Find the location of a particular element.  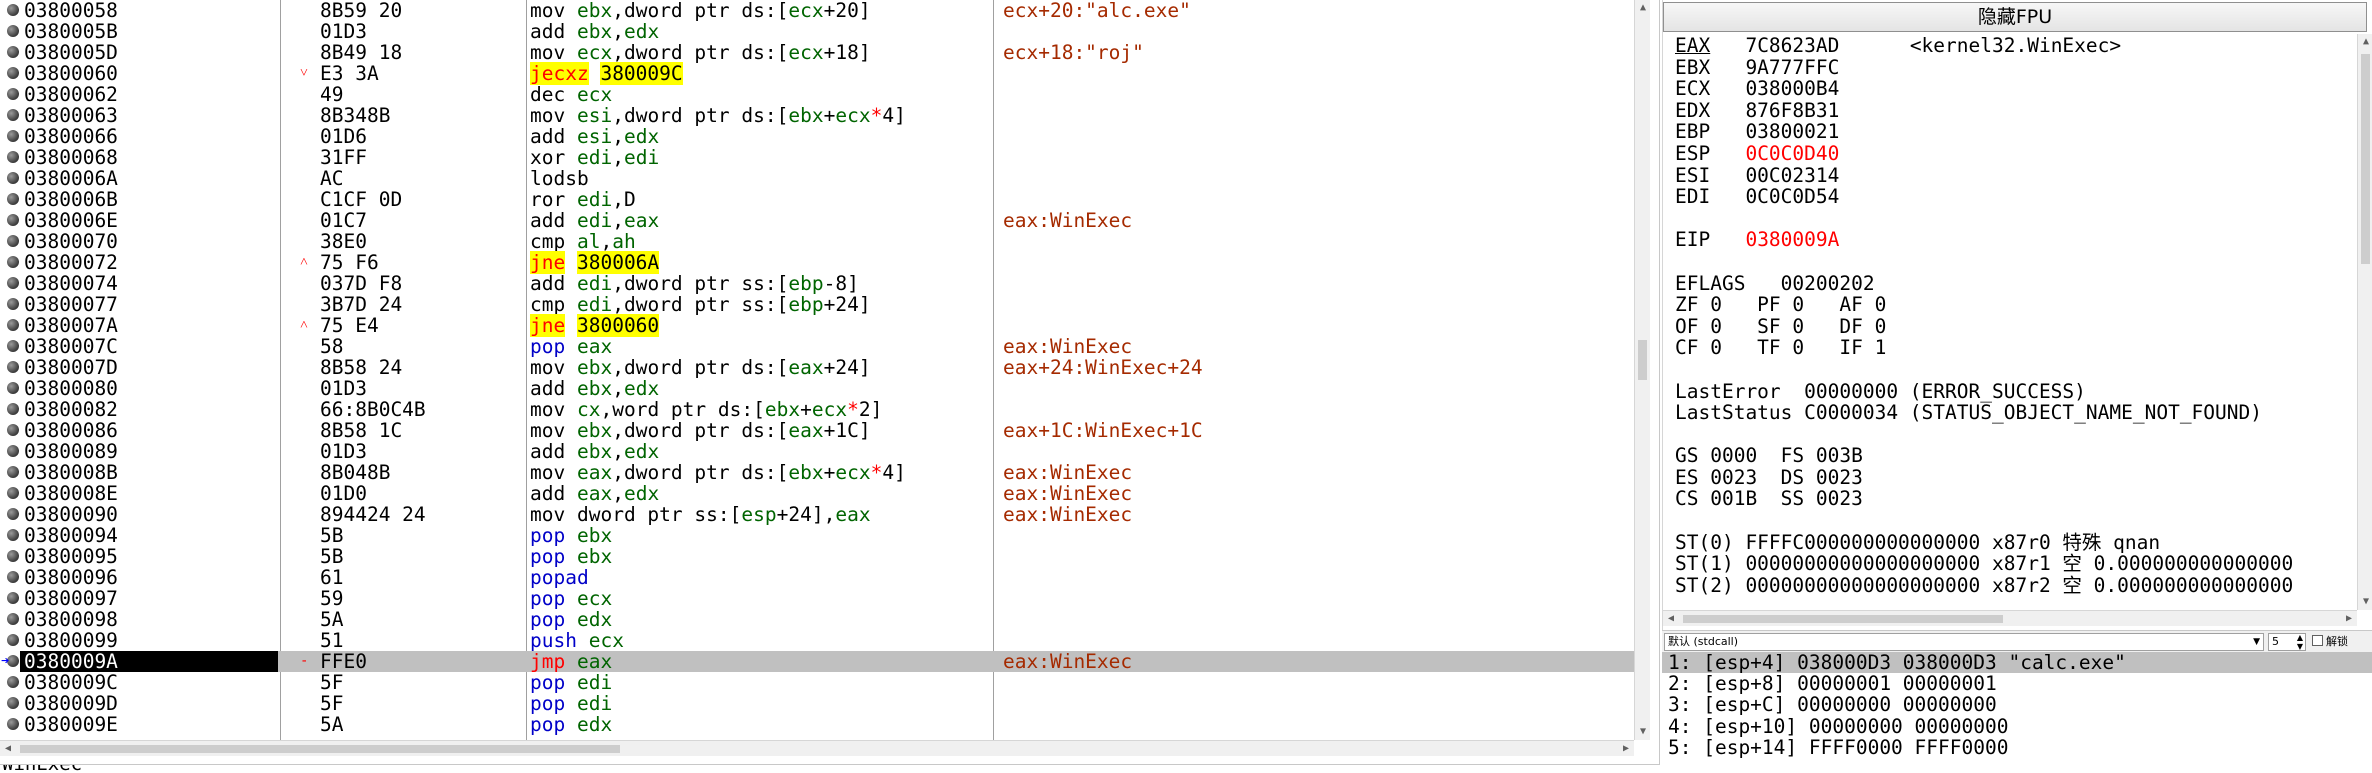

disasm-row: 0380009E 5A pop edx is located at coordinates (830, 724).